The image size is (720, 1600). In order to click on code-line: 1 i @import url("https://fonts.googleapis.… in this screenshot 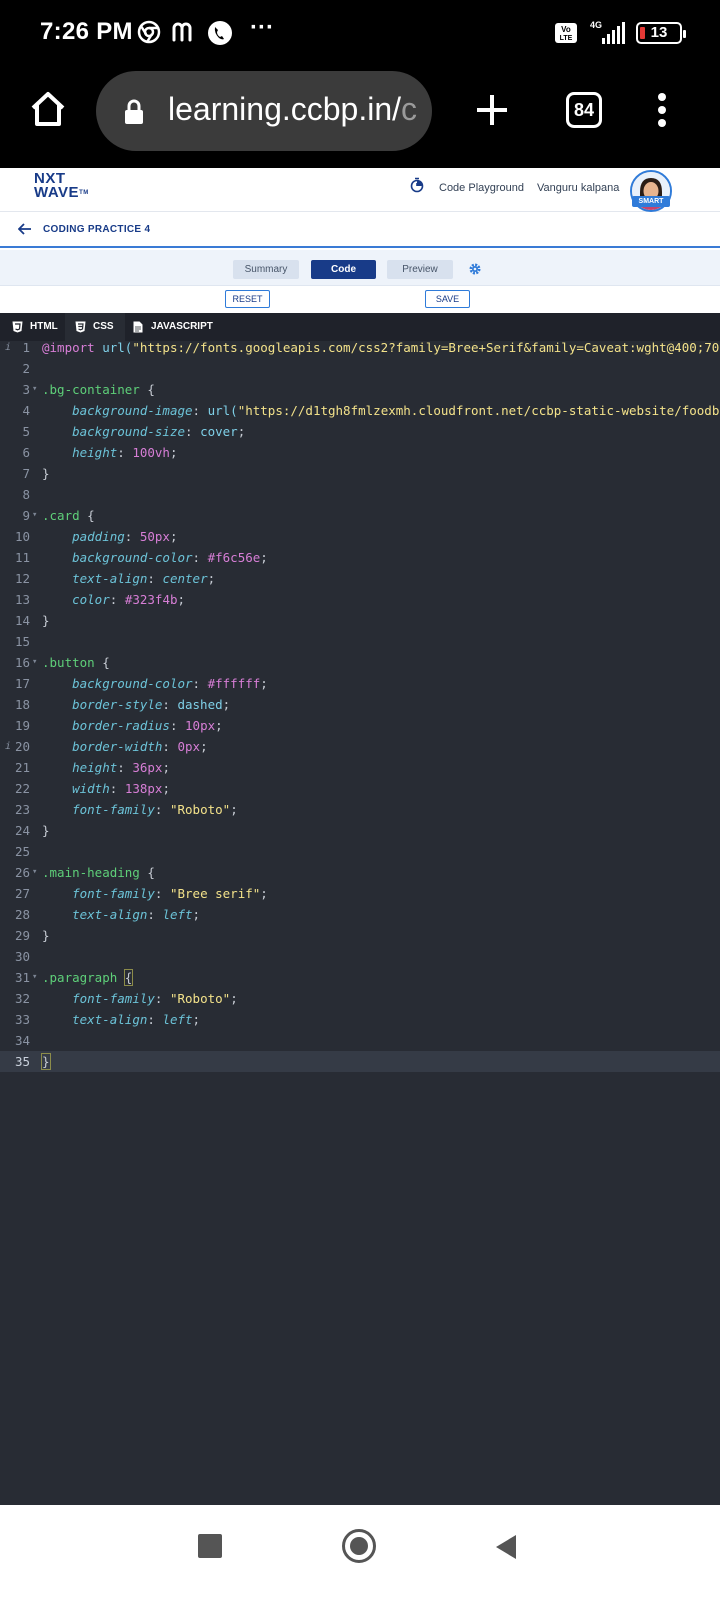, I will do `click(360, 349)`.